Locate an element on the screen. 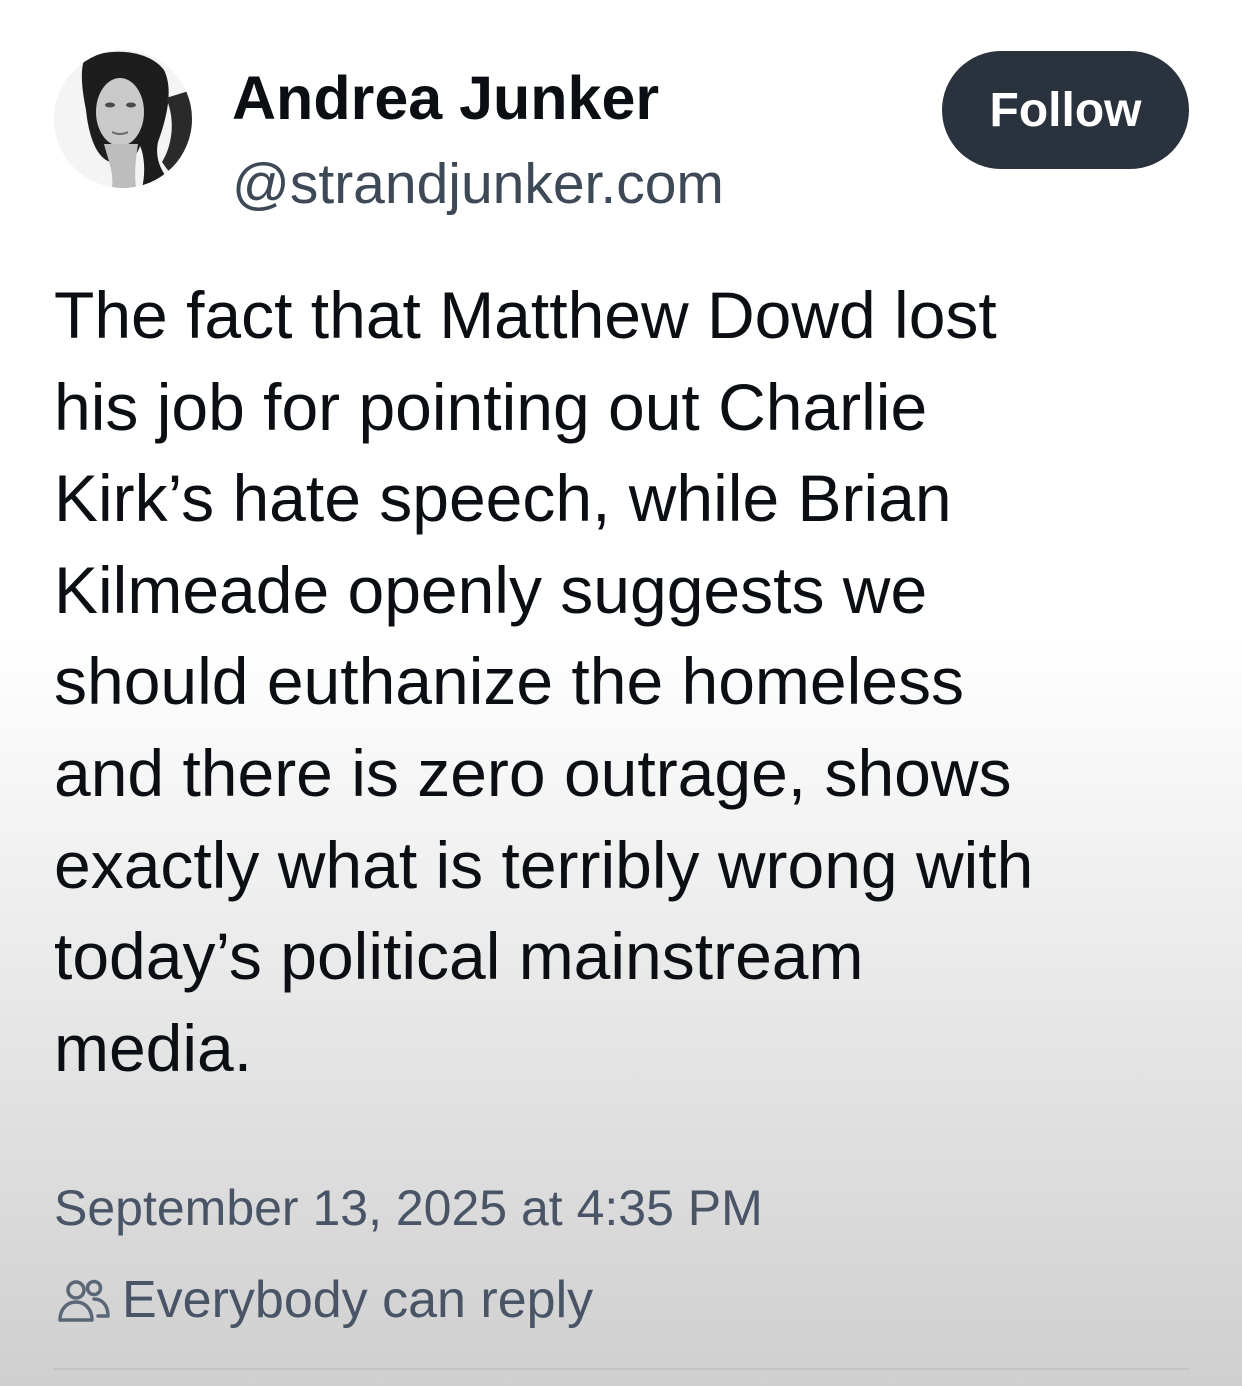 The height and width of the screenshot is (1386, 1242). follow-button: Follow is located at coordinates (1065, 110).